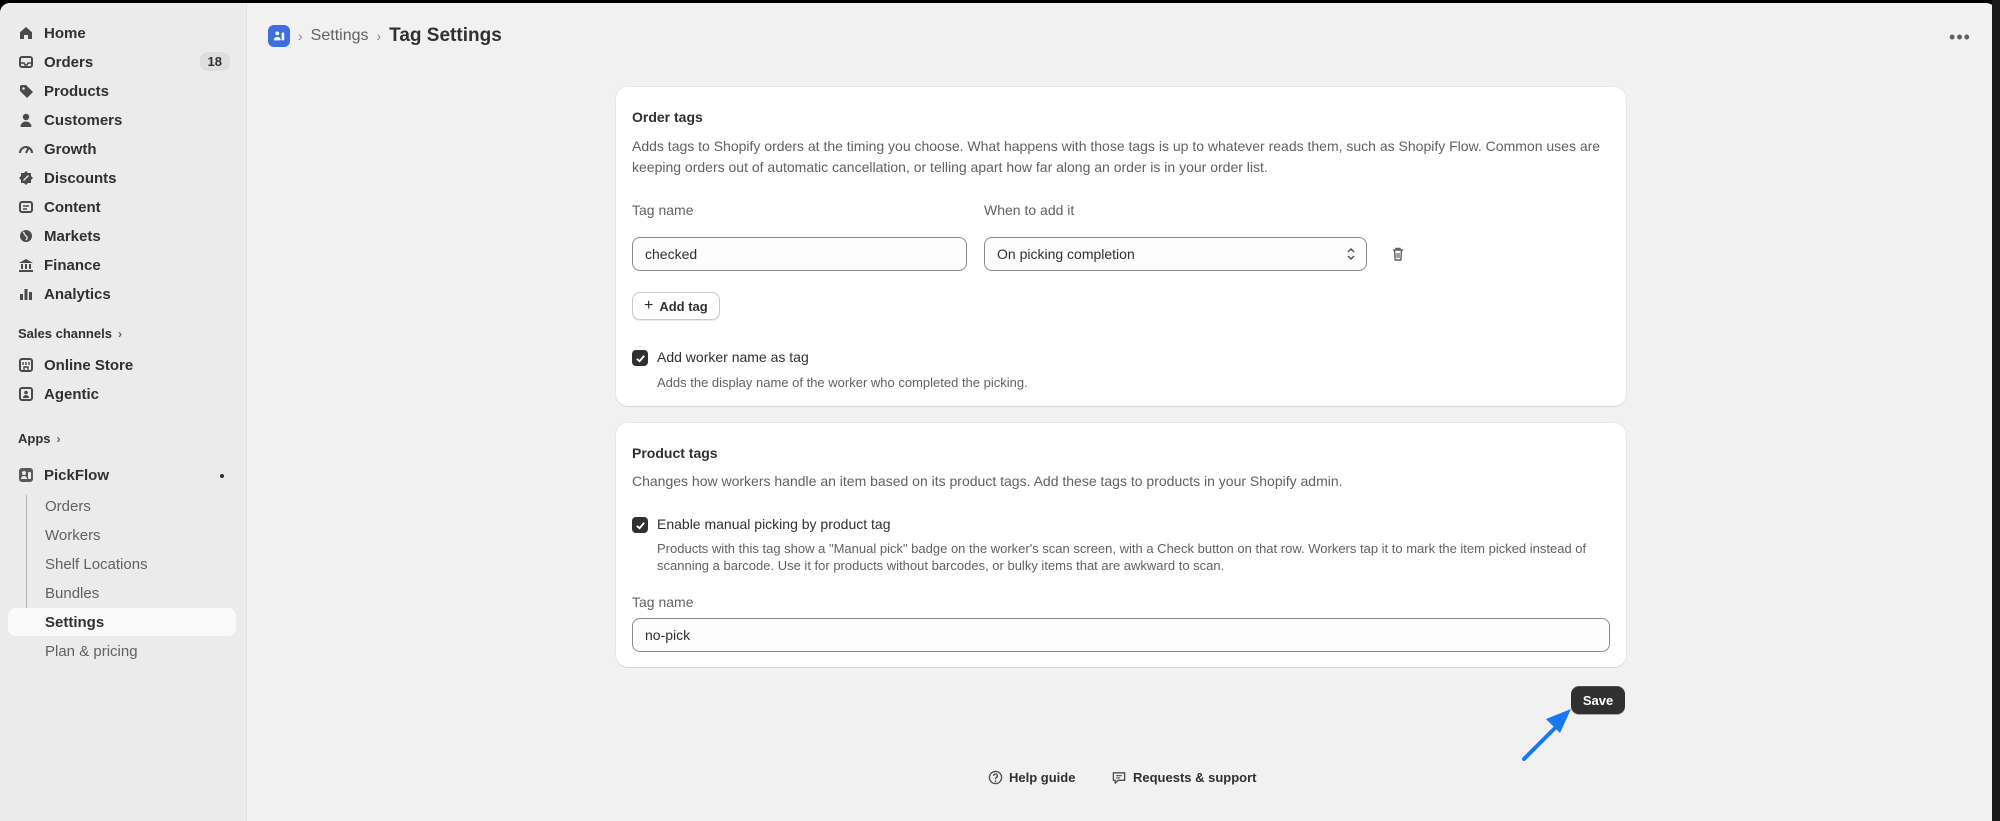 Image resolution: width=2000 pixels, height=821 pixels. Describe the element at coordinates (122, 236) in the screenshot. I see `sidebar-item-markets: Markets` at that location.